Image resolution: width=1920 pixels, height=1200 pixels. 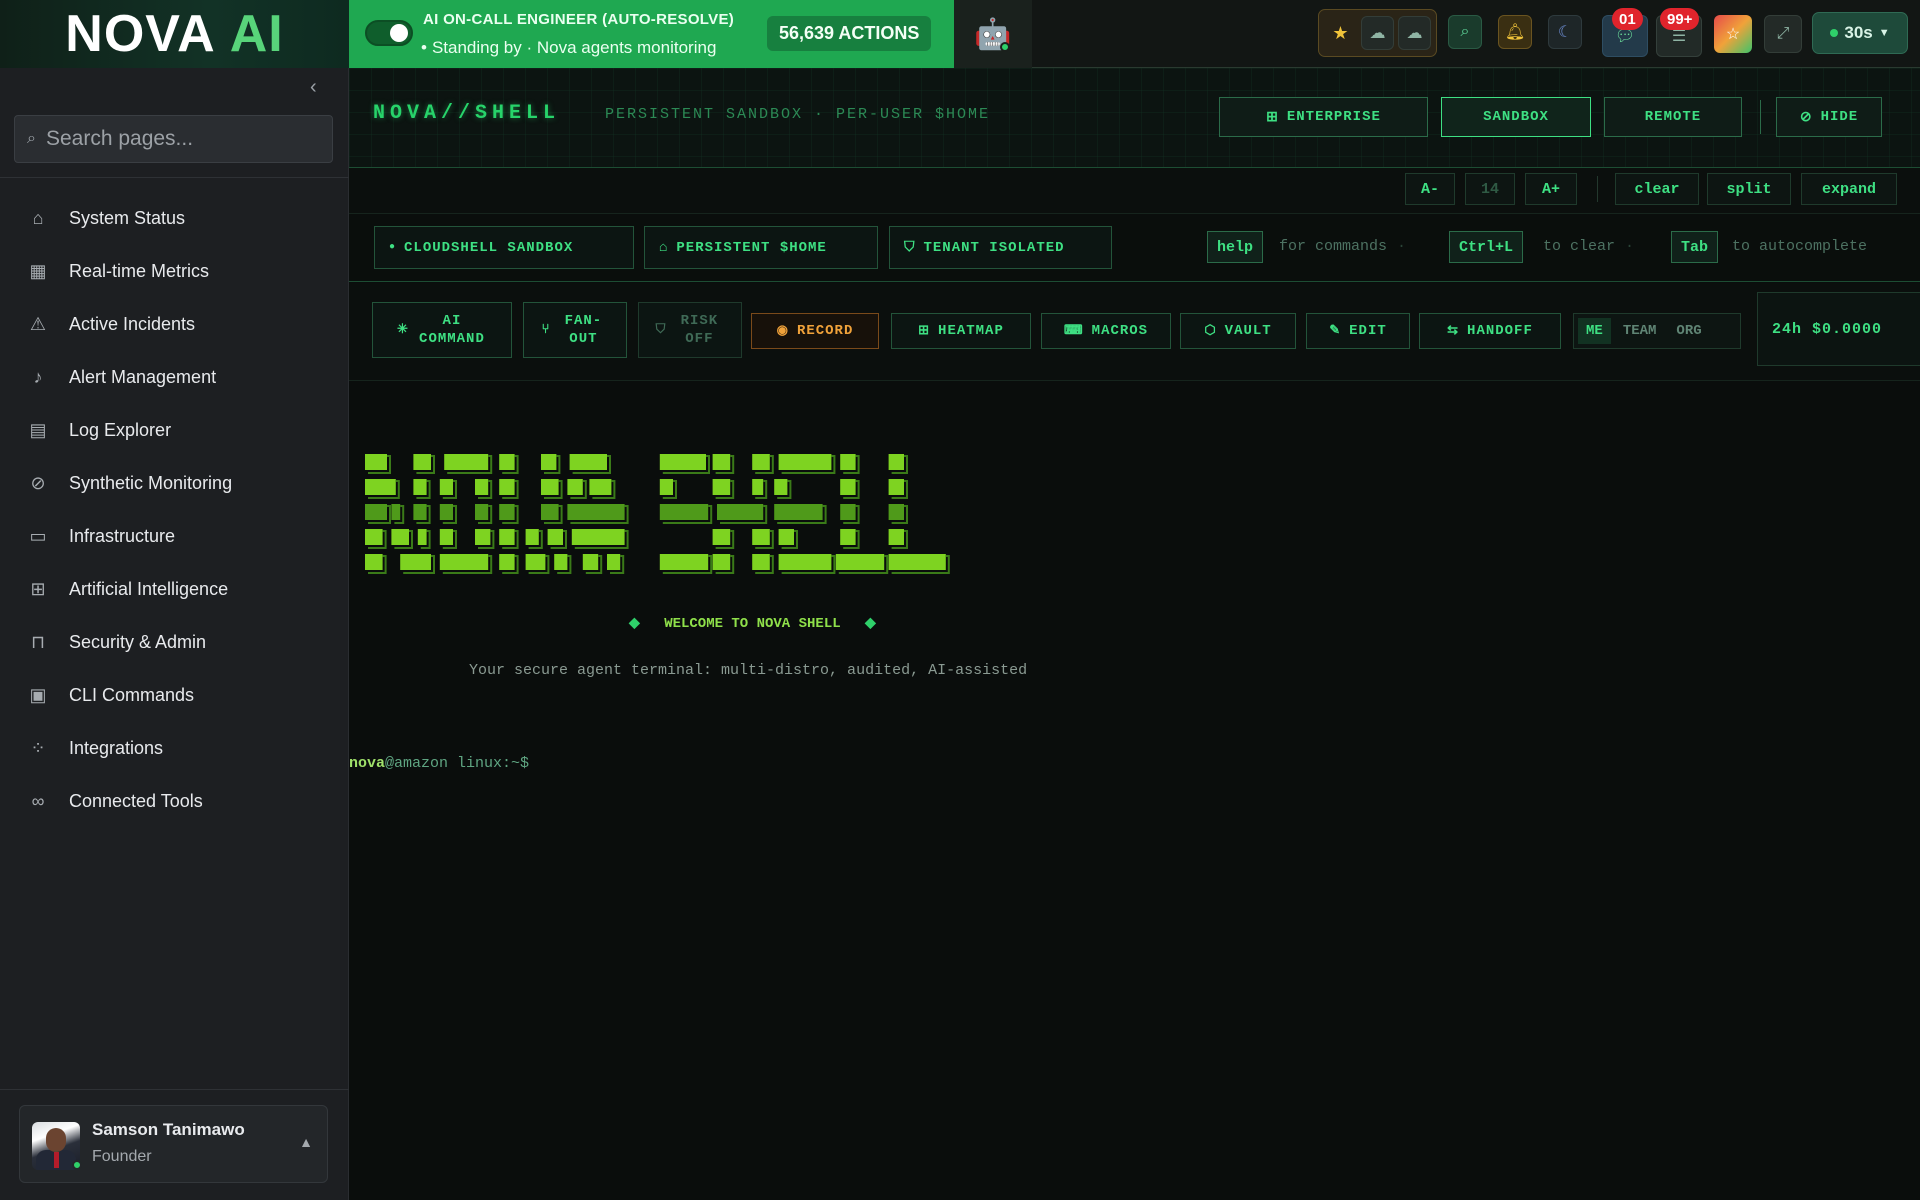 What do you see at coordinates (870, 624) in the screenshot?
I see `diamond-icon: ◆` at bounding box center [870, 624].